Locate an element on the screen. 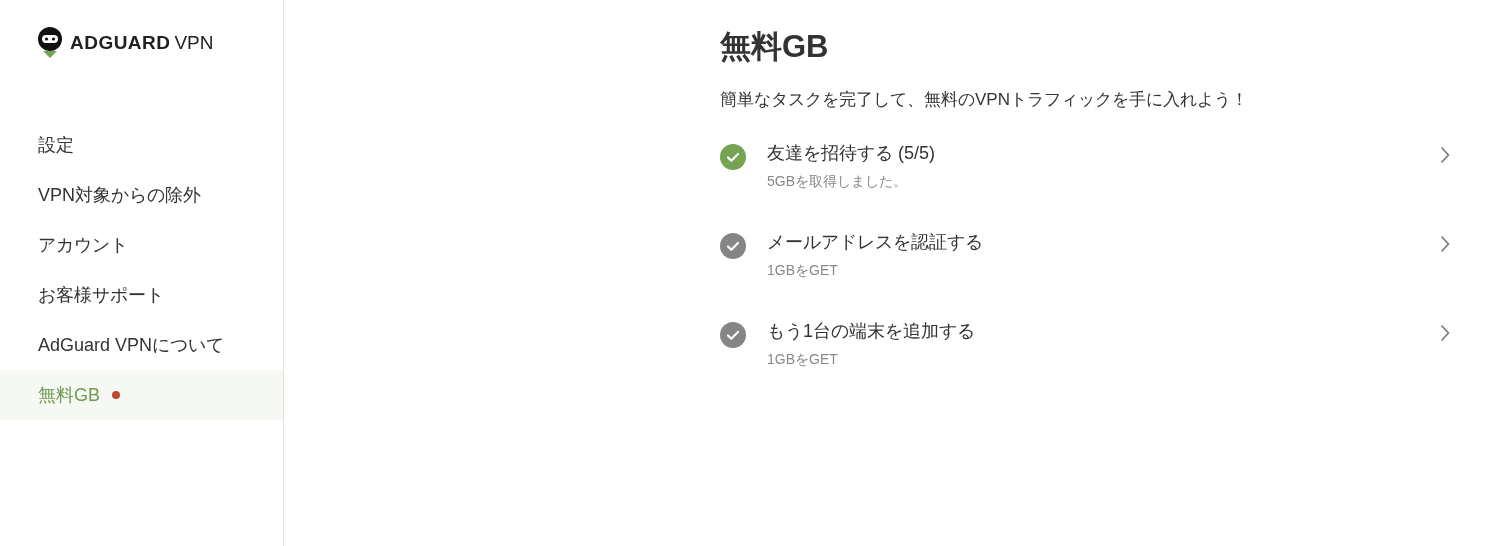 This screenshot has height=546, width=1488. sidebar-item-label: アカウント is located at coordinates (83, 245).